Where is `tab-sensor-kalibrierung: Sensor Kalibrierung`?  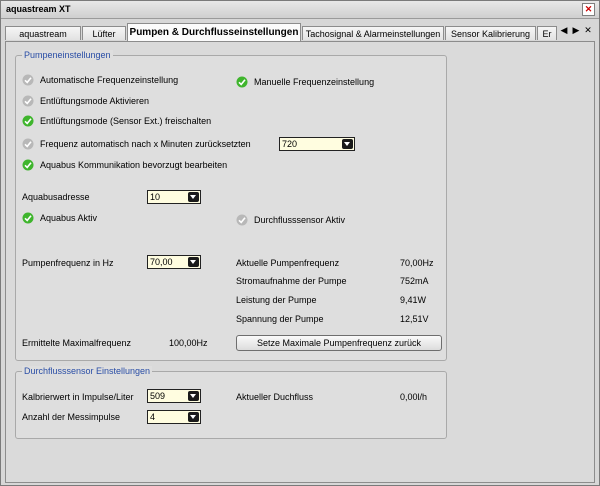
tab-sensor-kalibrierung: Sensor Kalibrierung is located at coordinates (490, 33).